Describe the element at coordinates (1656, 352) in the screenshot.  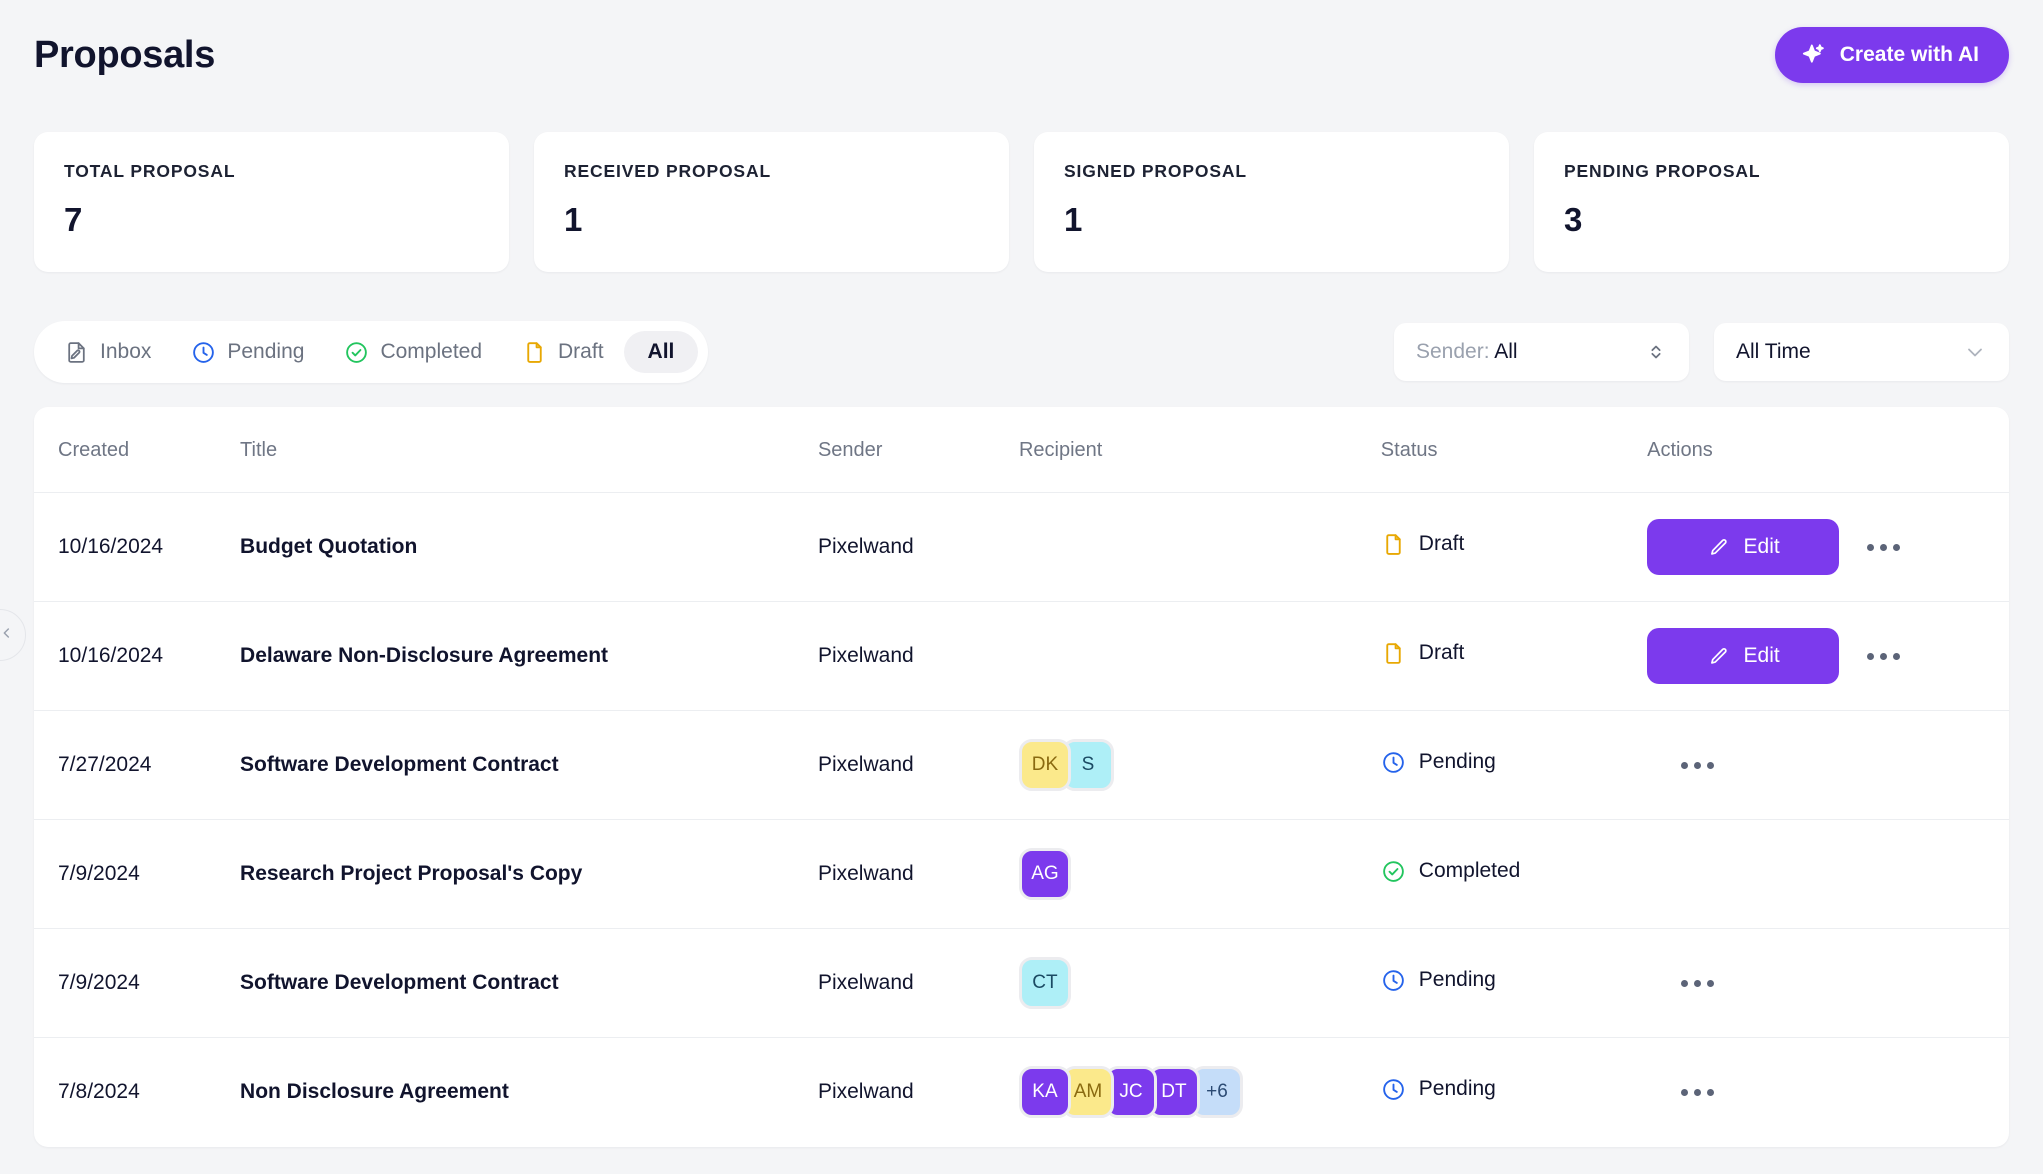
I see `chevron-up-down-icon` at that location.